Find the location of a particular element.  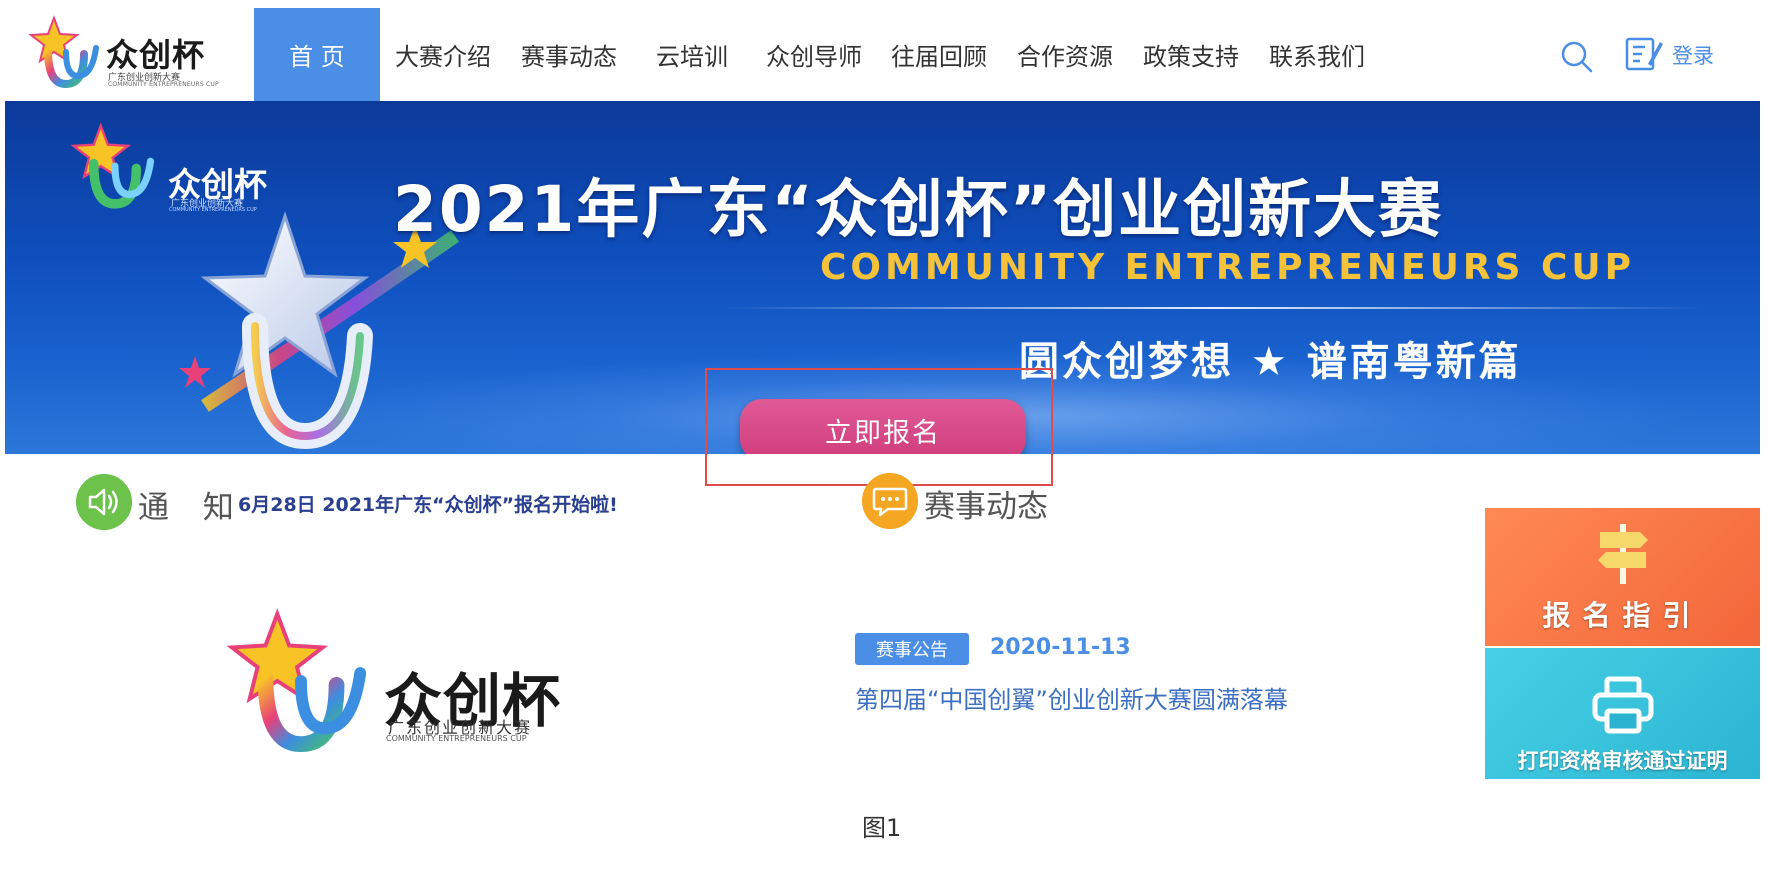

signup-button: 立即报名 is located at coordinates (883, 426).